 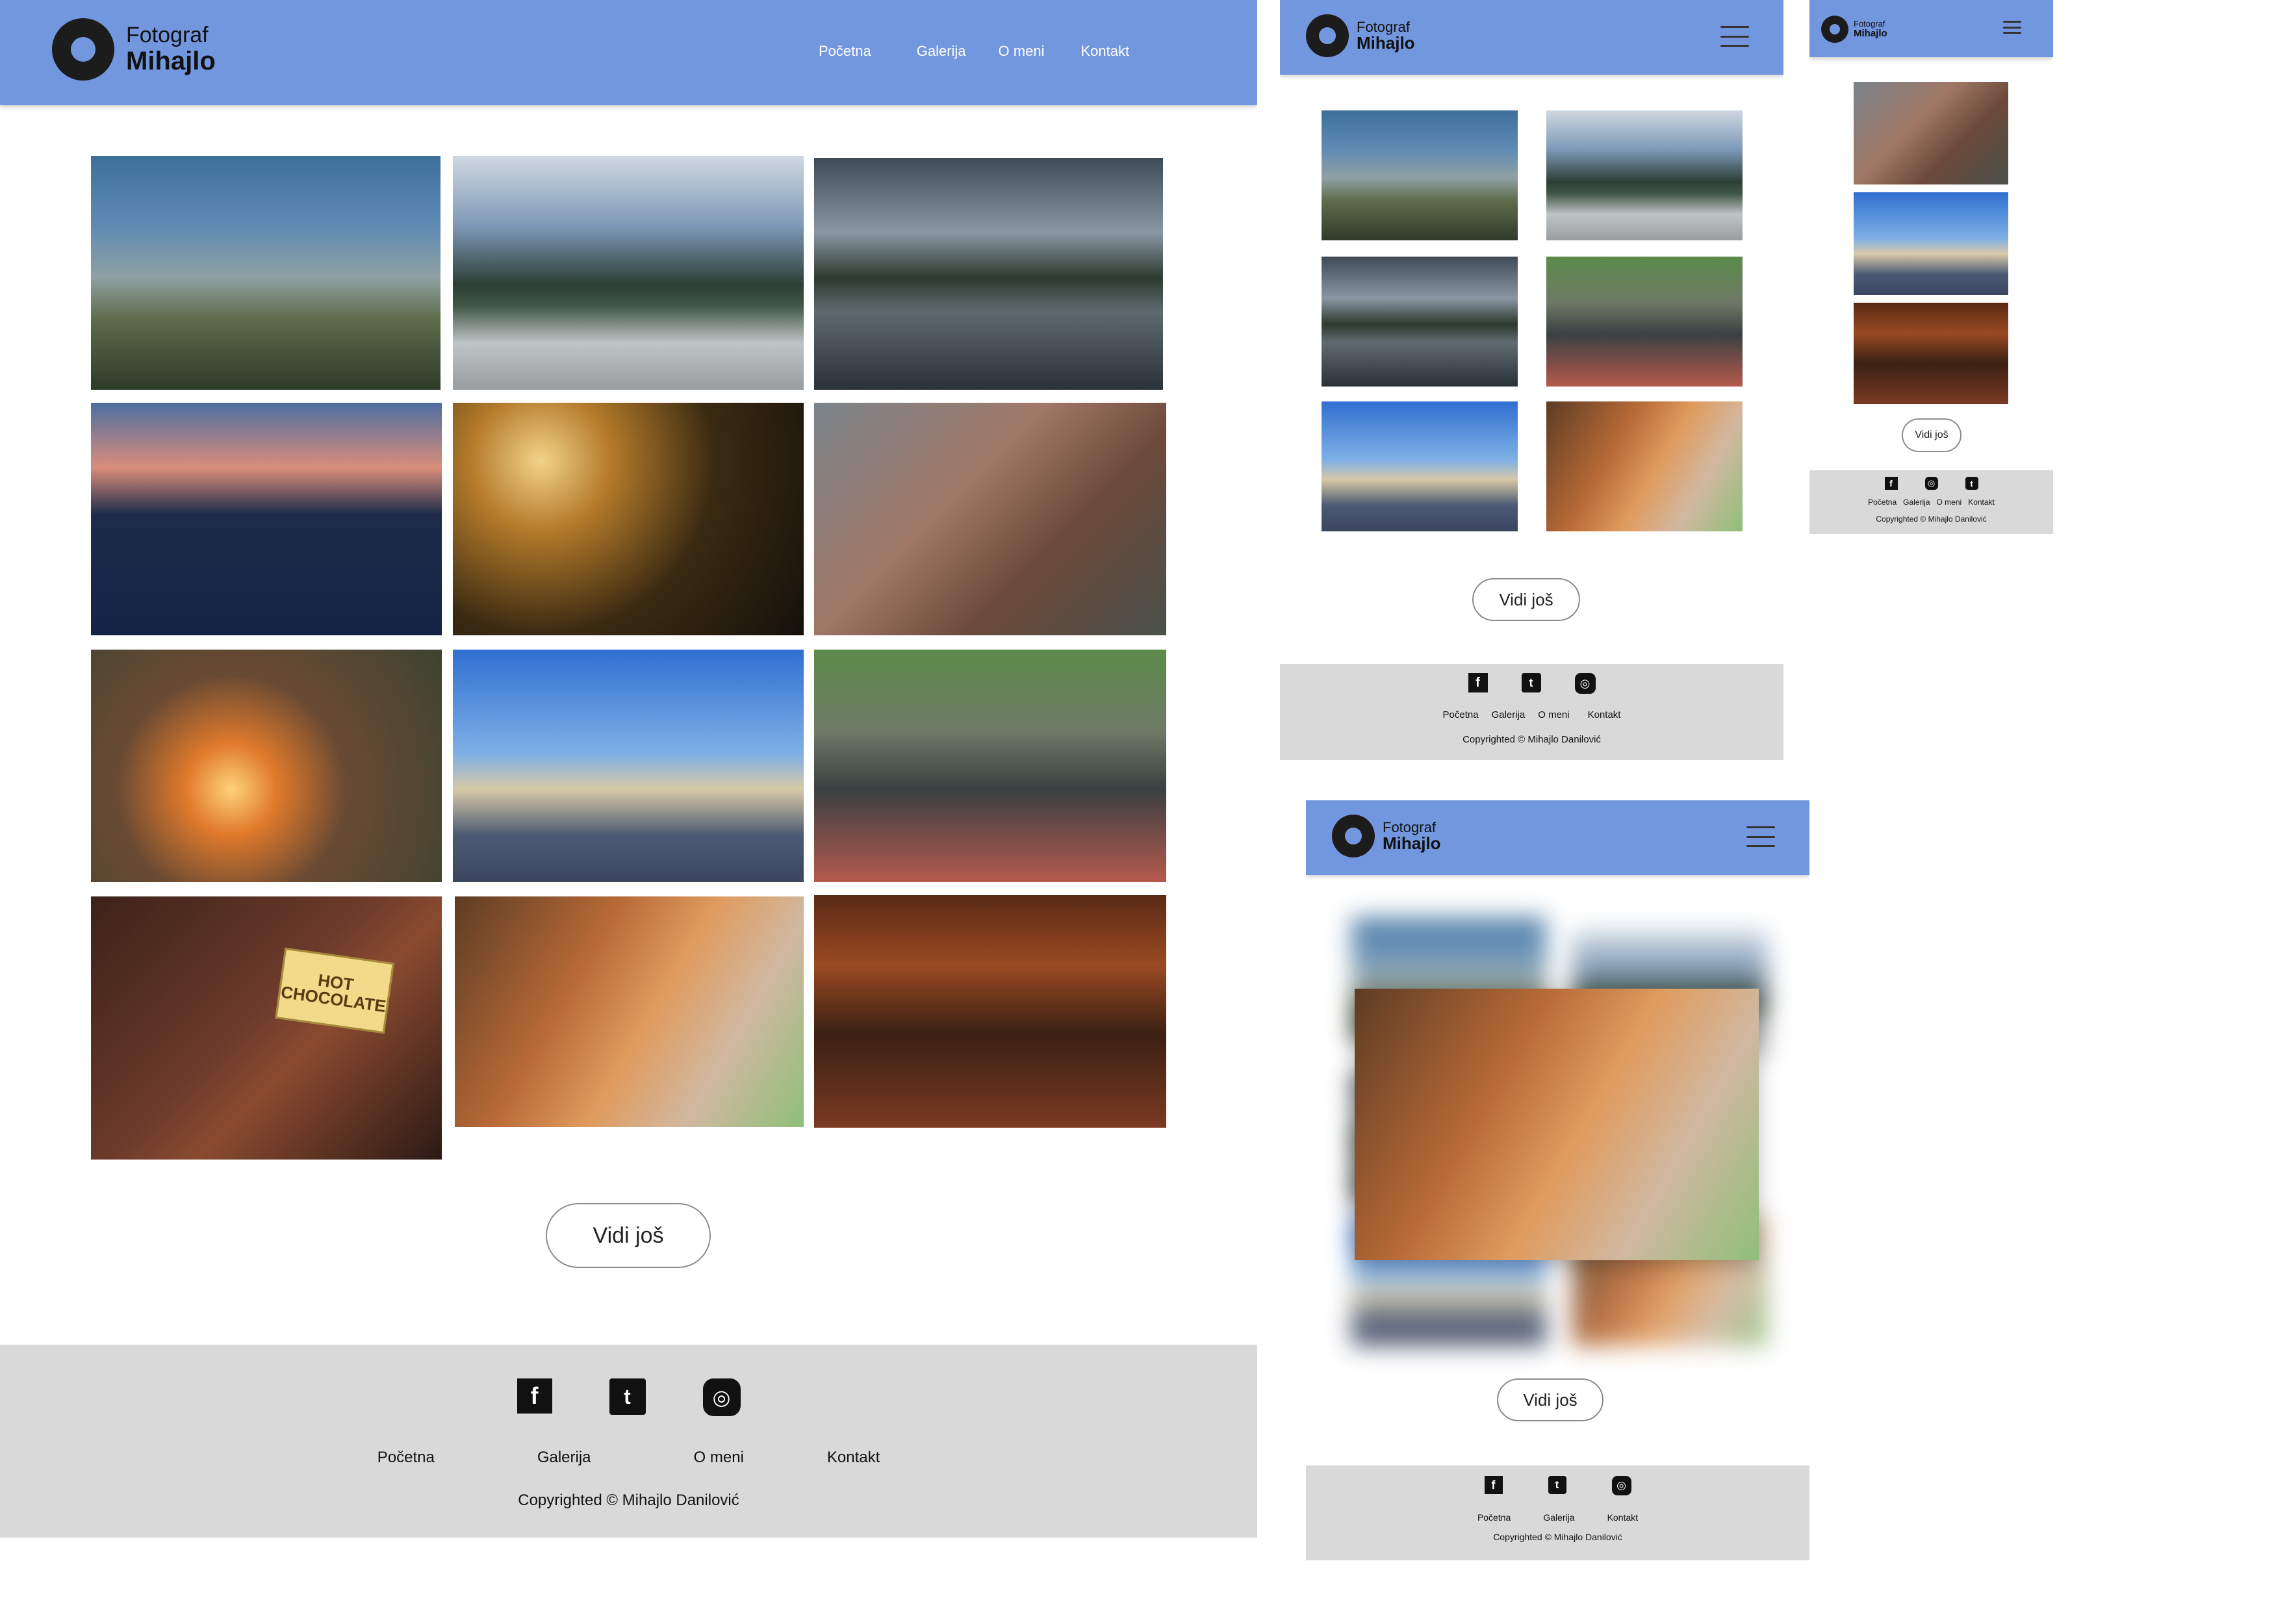 What do you see at coordinates (1531, 37) in the screenshot?
I see `tablet-header: Fotograf Mihajlo` at bounding box center [1531, 37].